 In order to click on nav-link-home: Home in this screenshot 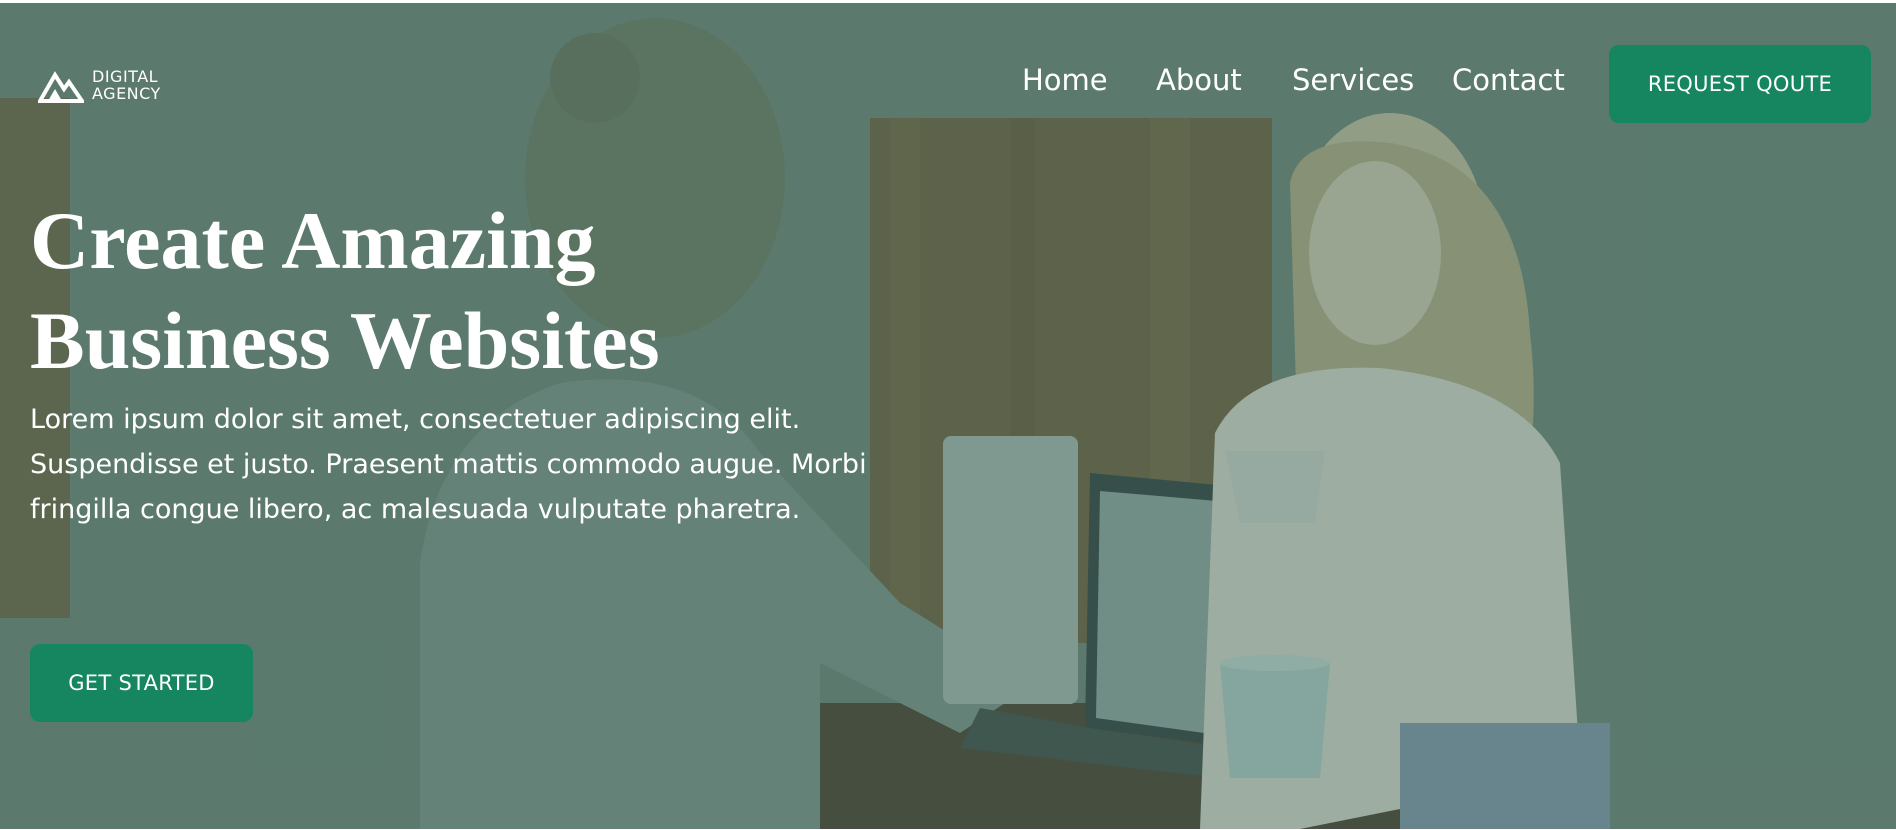, I will do `click(1065, 80)`.